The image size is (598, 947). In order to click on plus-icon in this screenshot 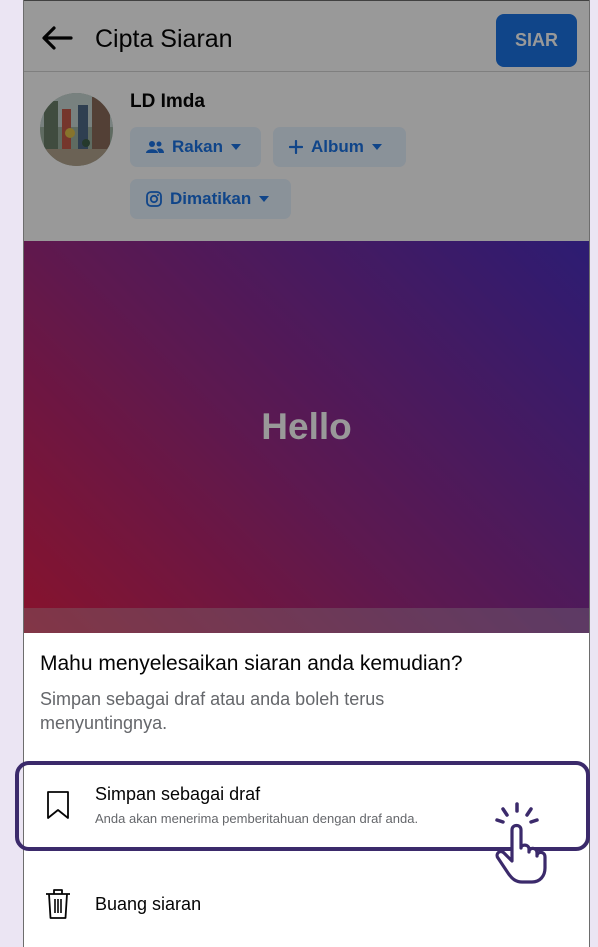, I will do `click(296, 147)`.